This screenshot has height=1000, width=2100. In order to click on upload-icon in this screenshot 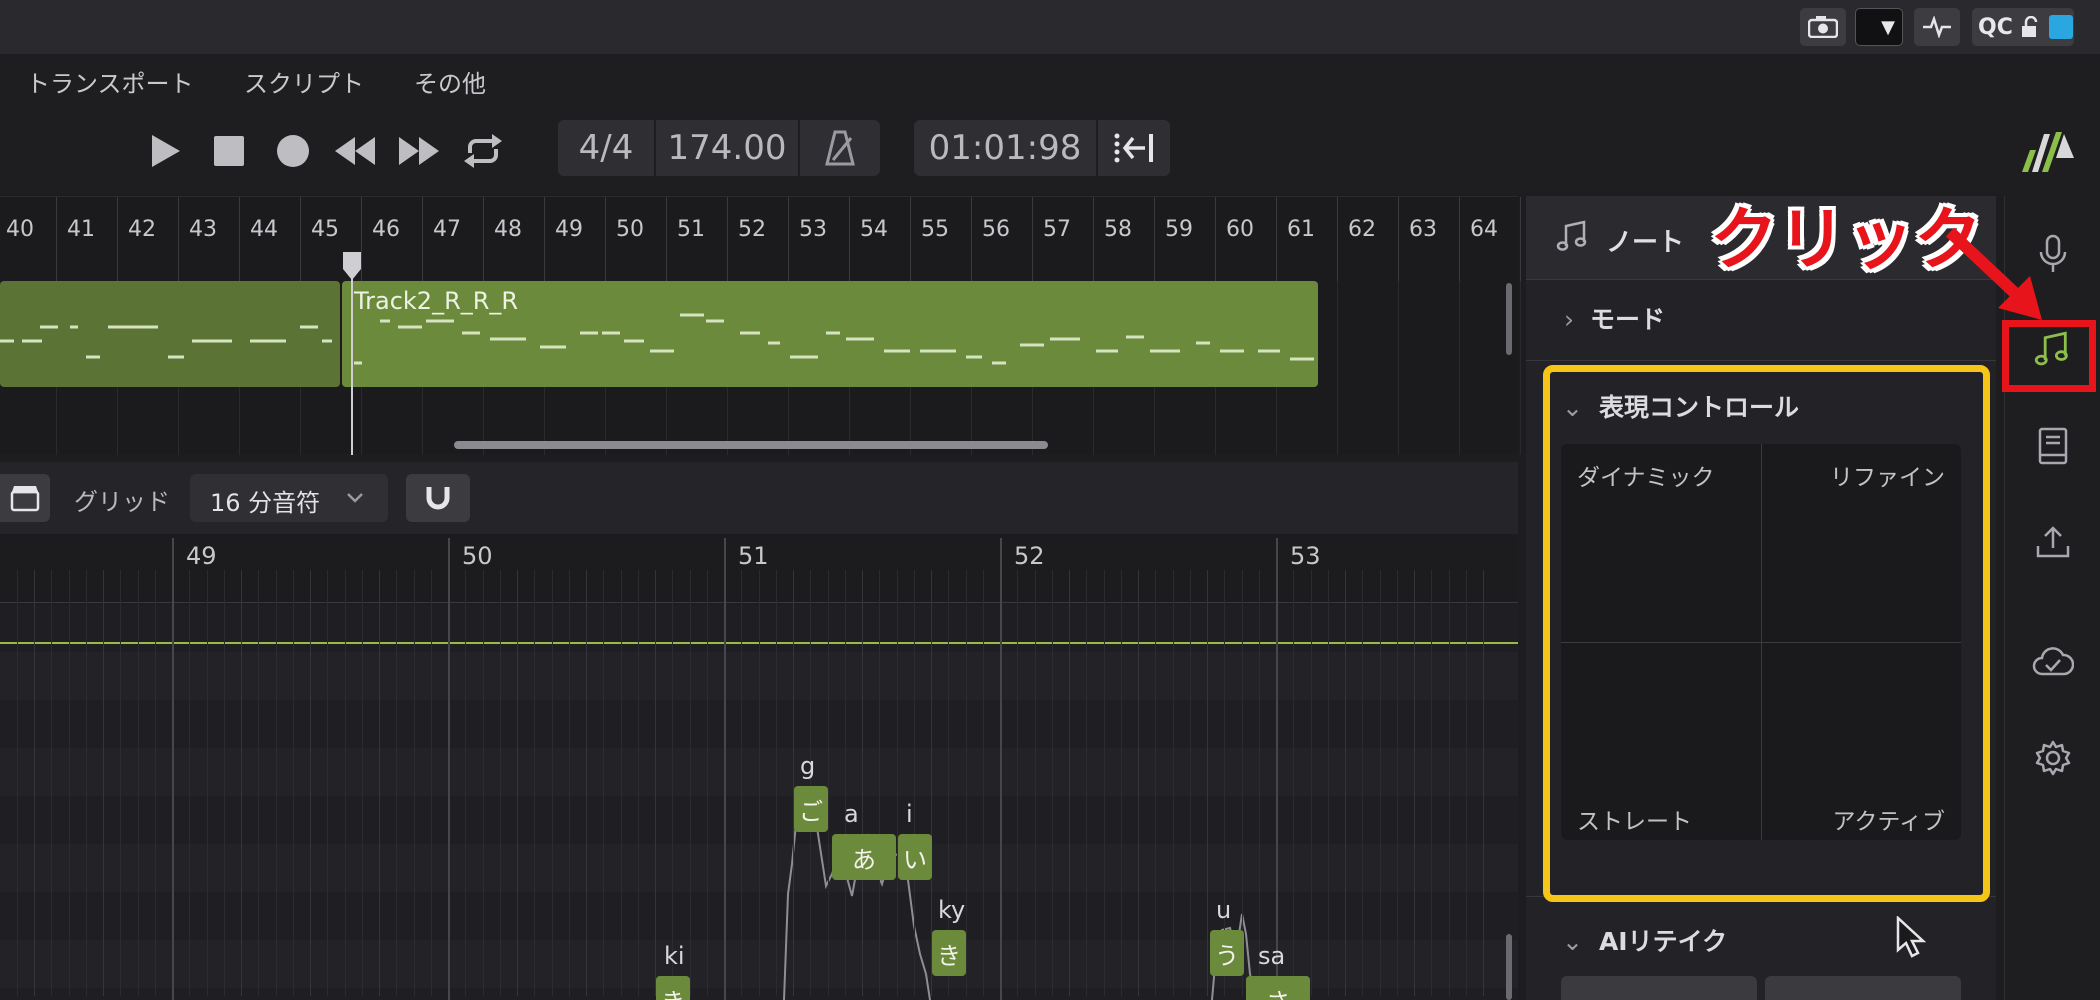, I will do `click(2053, 542)`.